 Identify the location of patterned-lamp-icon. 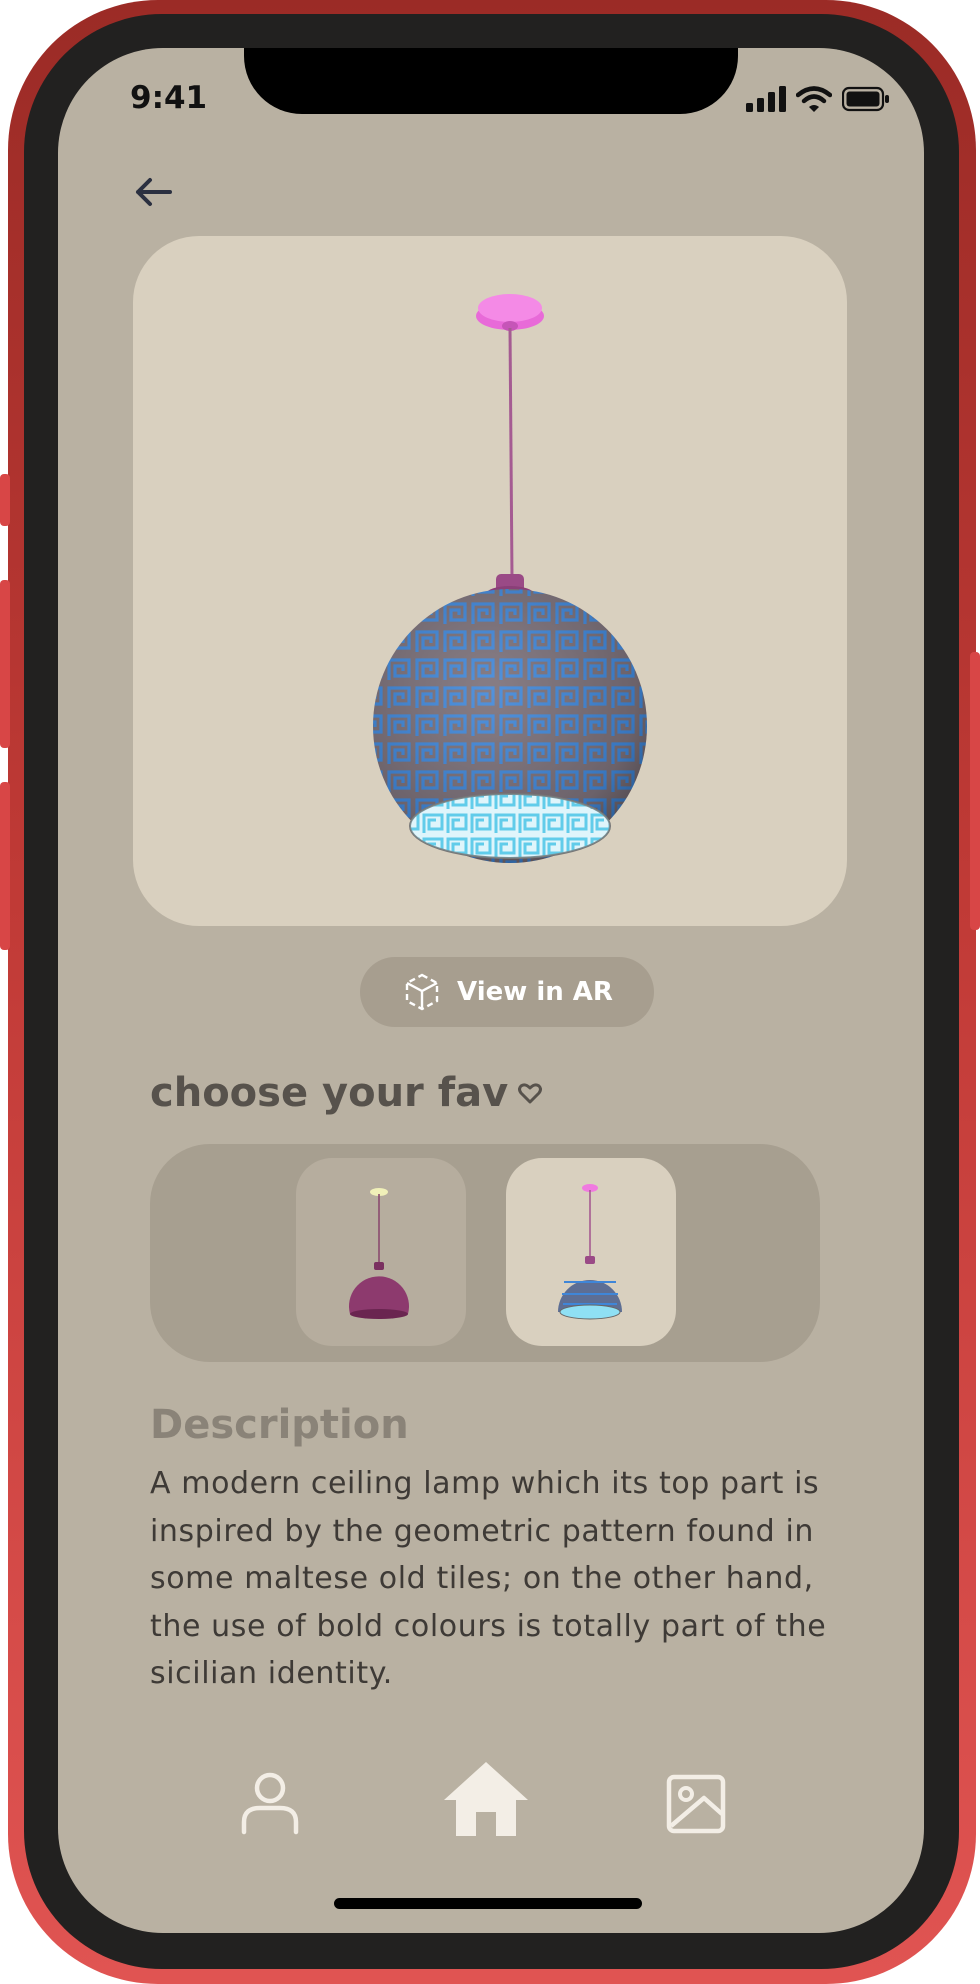
(590, 1252).